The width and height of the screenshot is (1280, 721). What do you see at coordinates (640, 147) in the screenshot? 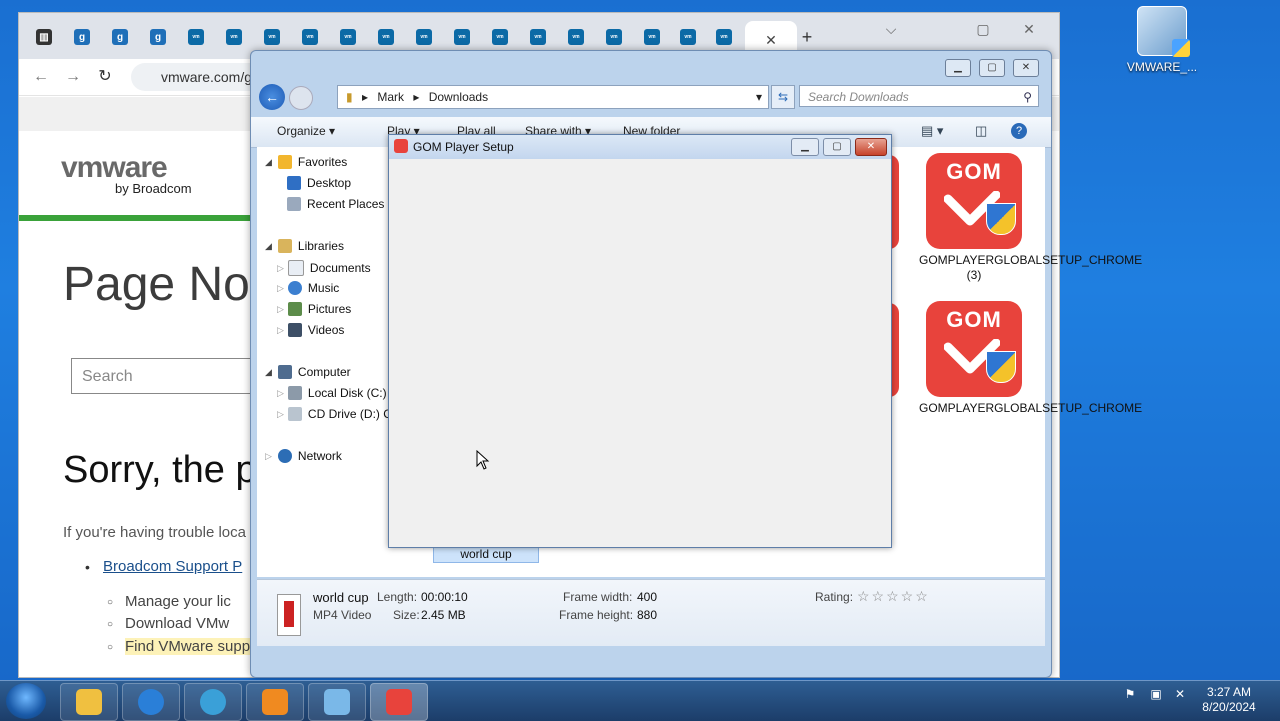
I see `dialog-titlebar: GOM Player Setup ▁ ▢ ✕` at bounding box center [640, 147].